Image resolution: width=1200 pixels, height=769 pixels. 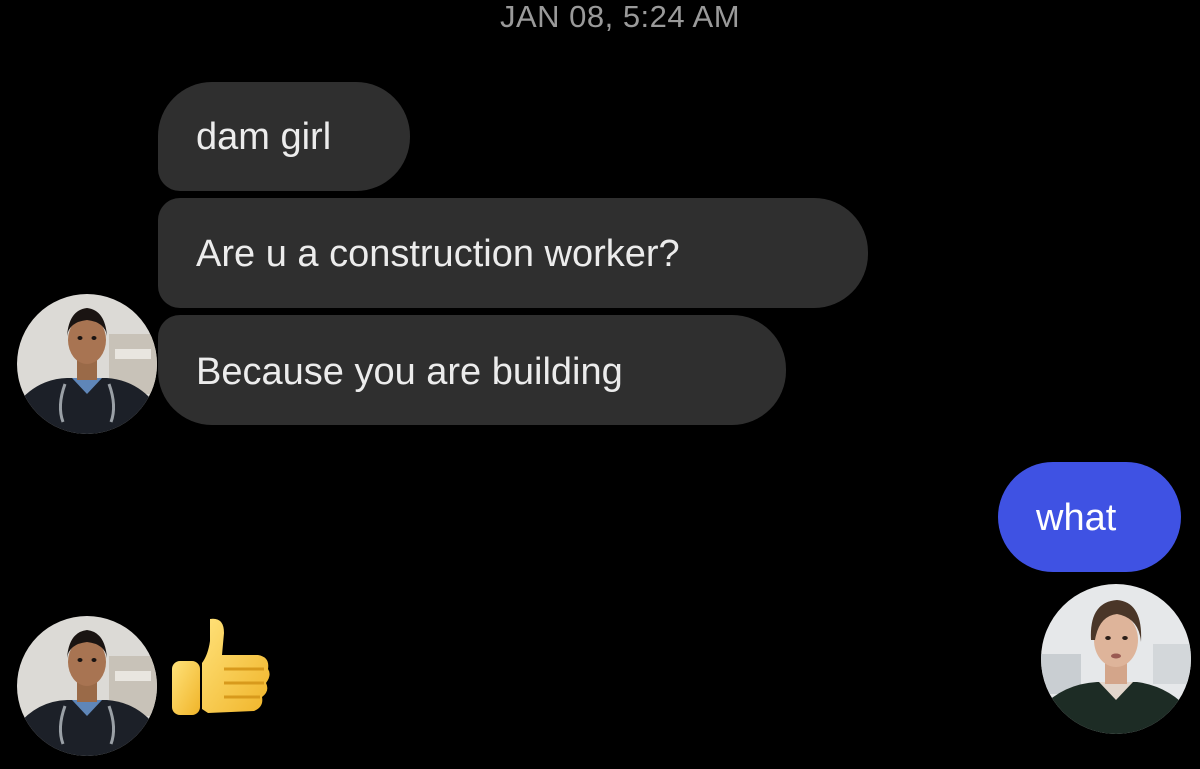 I want to click on thumbs-up-icon, so click(x=220, y=671).